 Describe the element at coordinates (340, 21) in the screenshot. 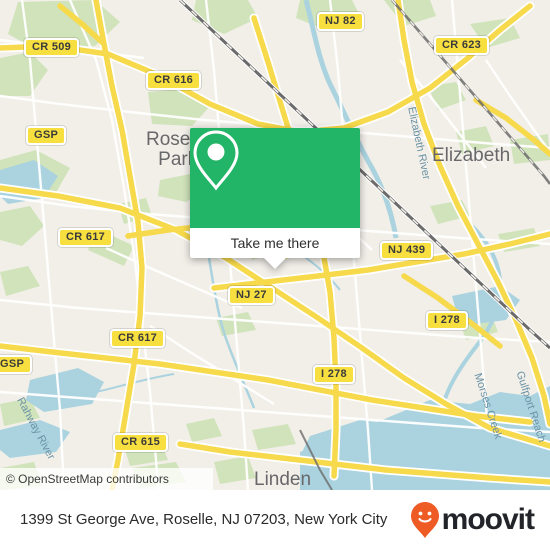

I see `road-shield-nj-82: NJ 82` at that location.